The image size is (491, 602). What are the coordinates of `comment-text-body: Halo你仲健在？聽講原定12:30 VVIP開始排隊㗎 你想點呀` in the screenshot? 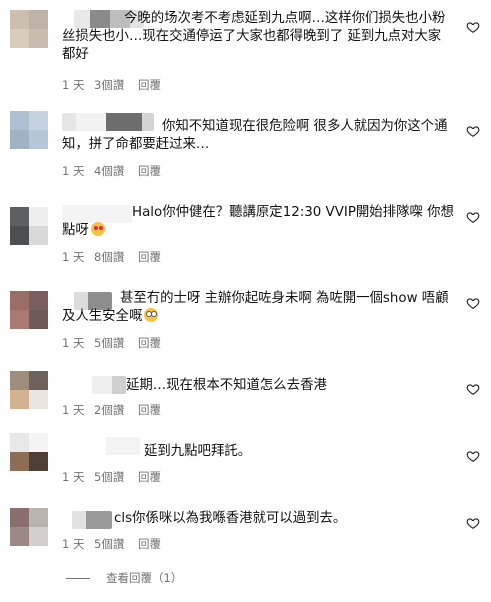 It's located at (258, 221).